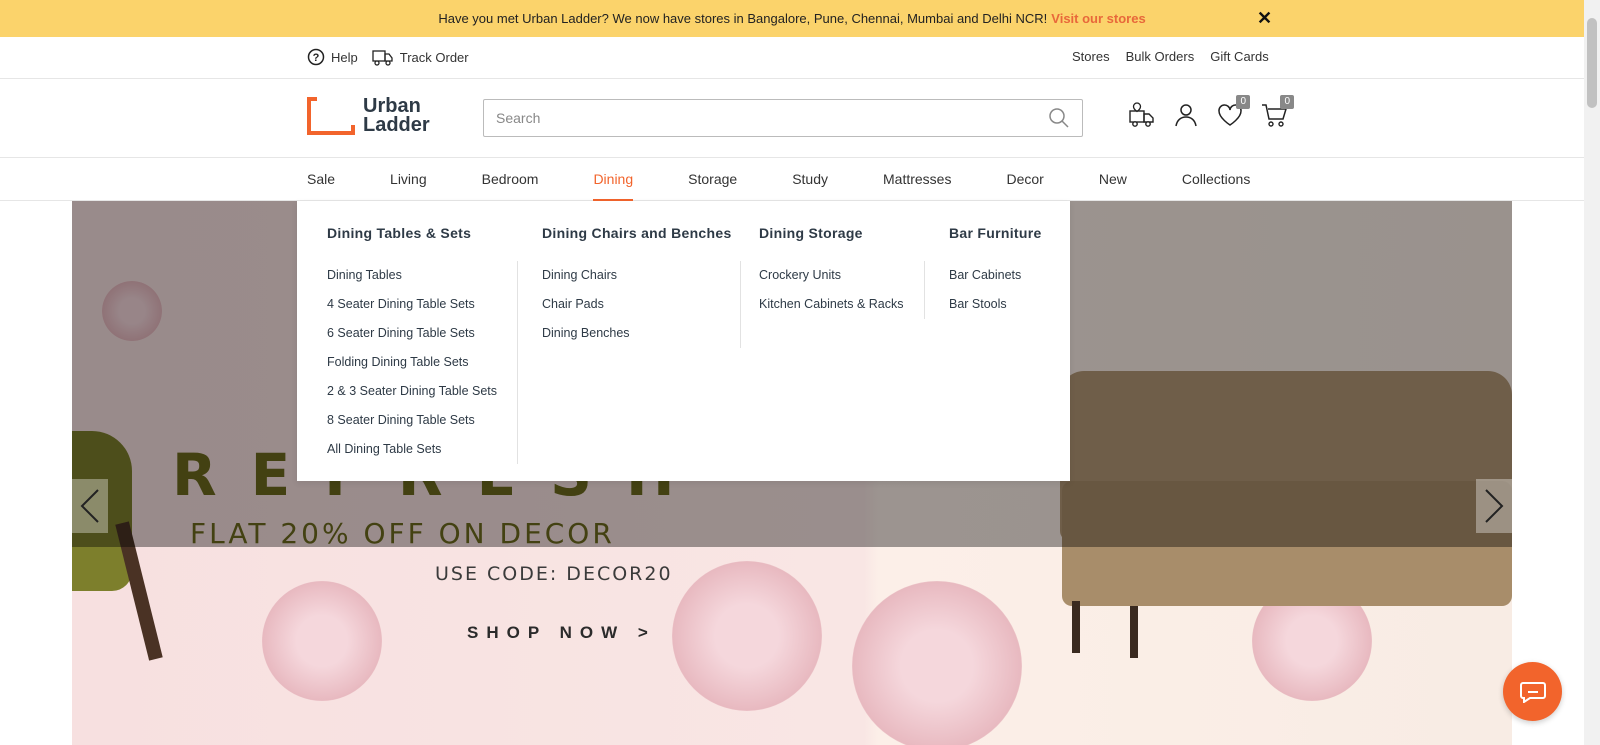 This screenshot has height=745, width=1600. I want to click on track-order-label: Track Order, so click(434, 57).